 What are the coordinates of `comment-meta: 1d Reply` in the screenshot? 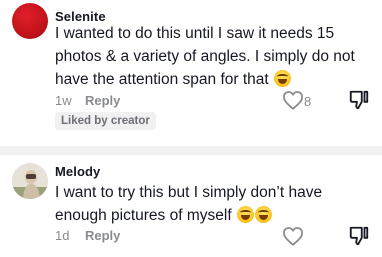 It's located at (87, 235).